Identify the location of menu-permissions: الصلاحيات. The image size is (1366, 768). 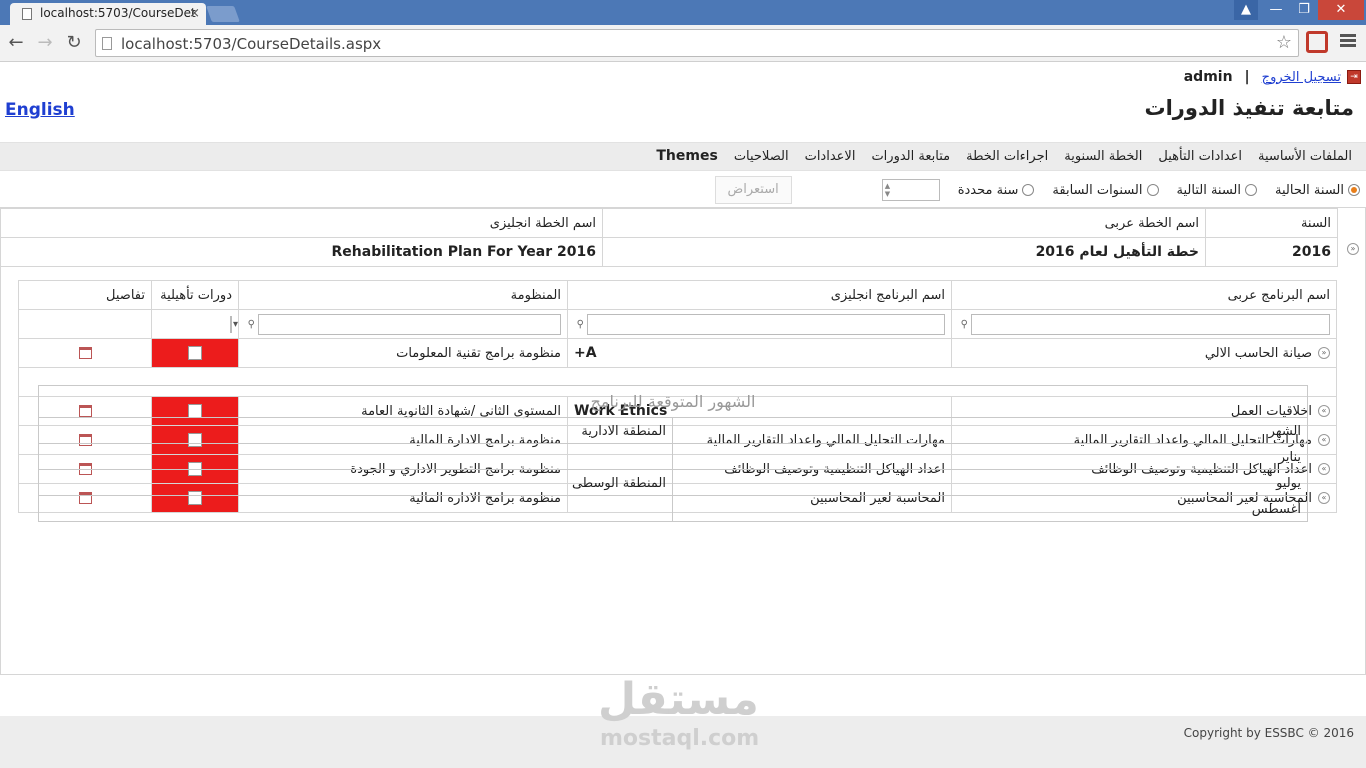
(761, 156).